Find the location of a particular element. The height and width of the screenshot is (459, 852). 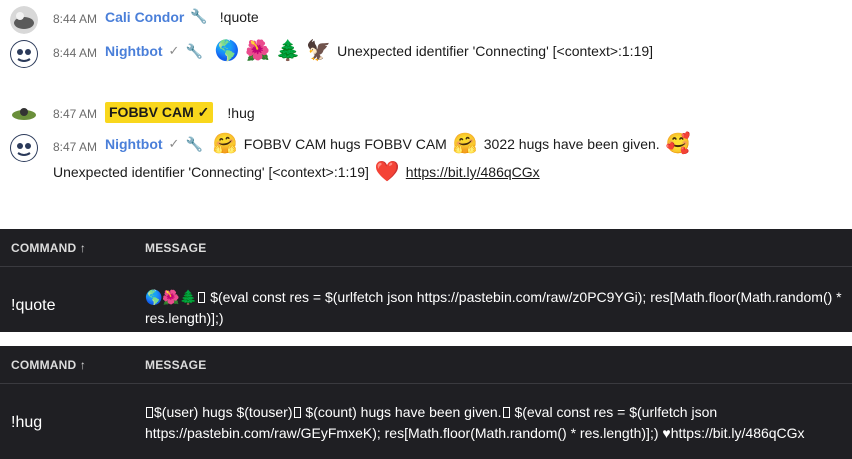

message-line: Cali Condor 🔧 !quote is located at coordinates (182, 16).